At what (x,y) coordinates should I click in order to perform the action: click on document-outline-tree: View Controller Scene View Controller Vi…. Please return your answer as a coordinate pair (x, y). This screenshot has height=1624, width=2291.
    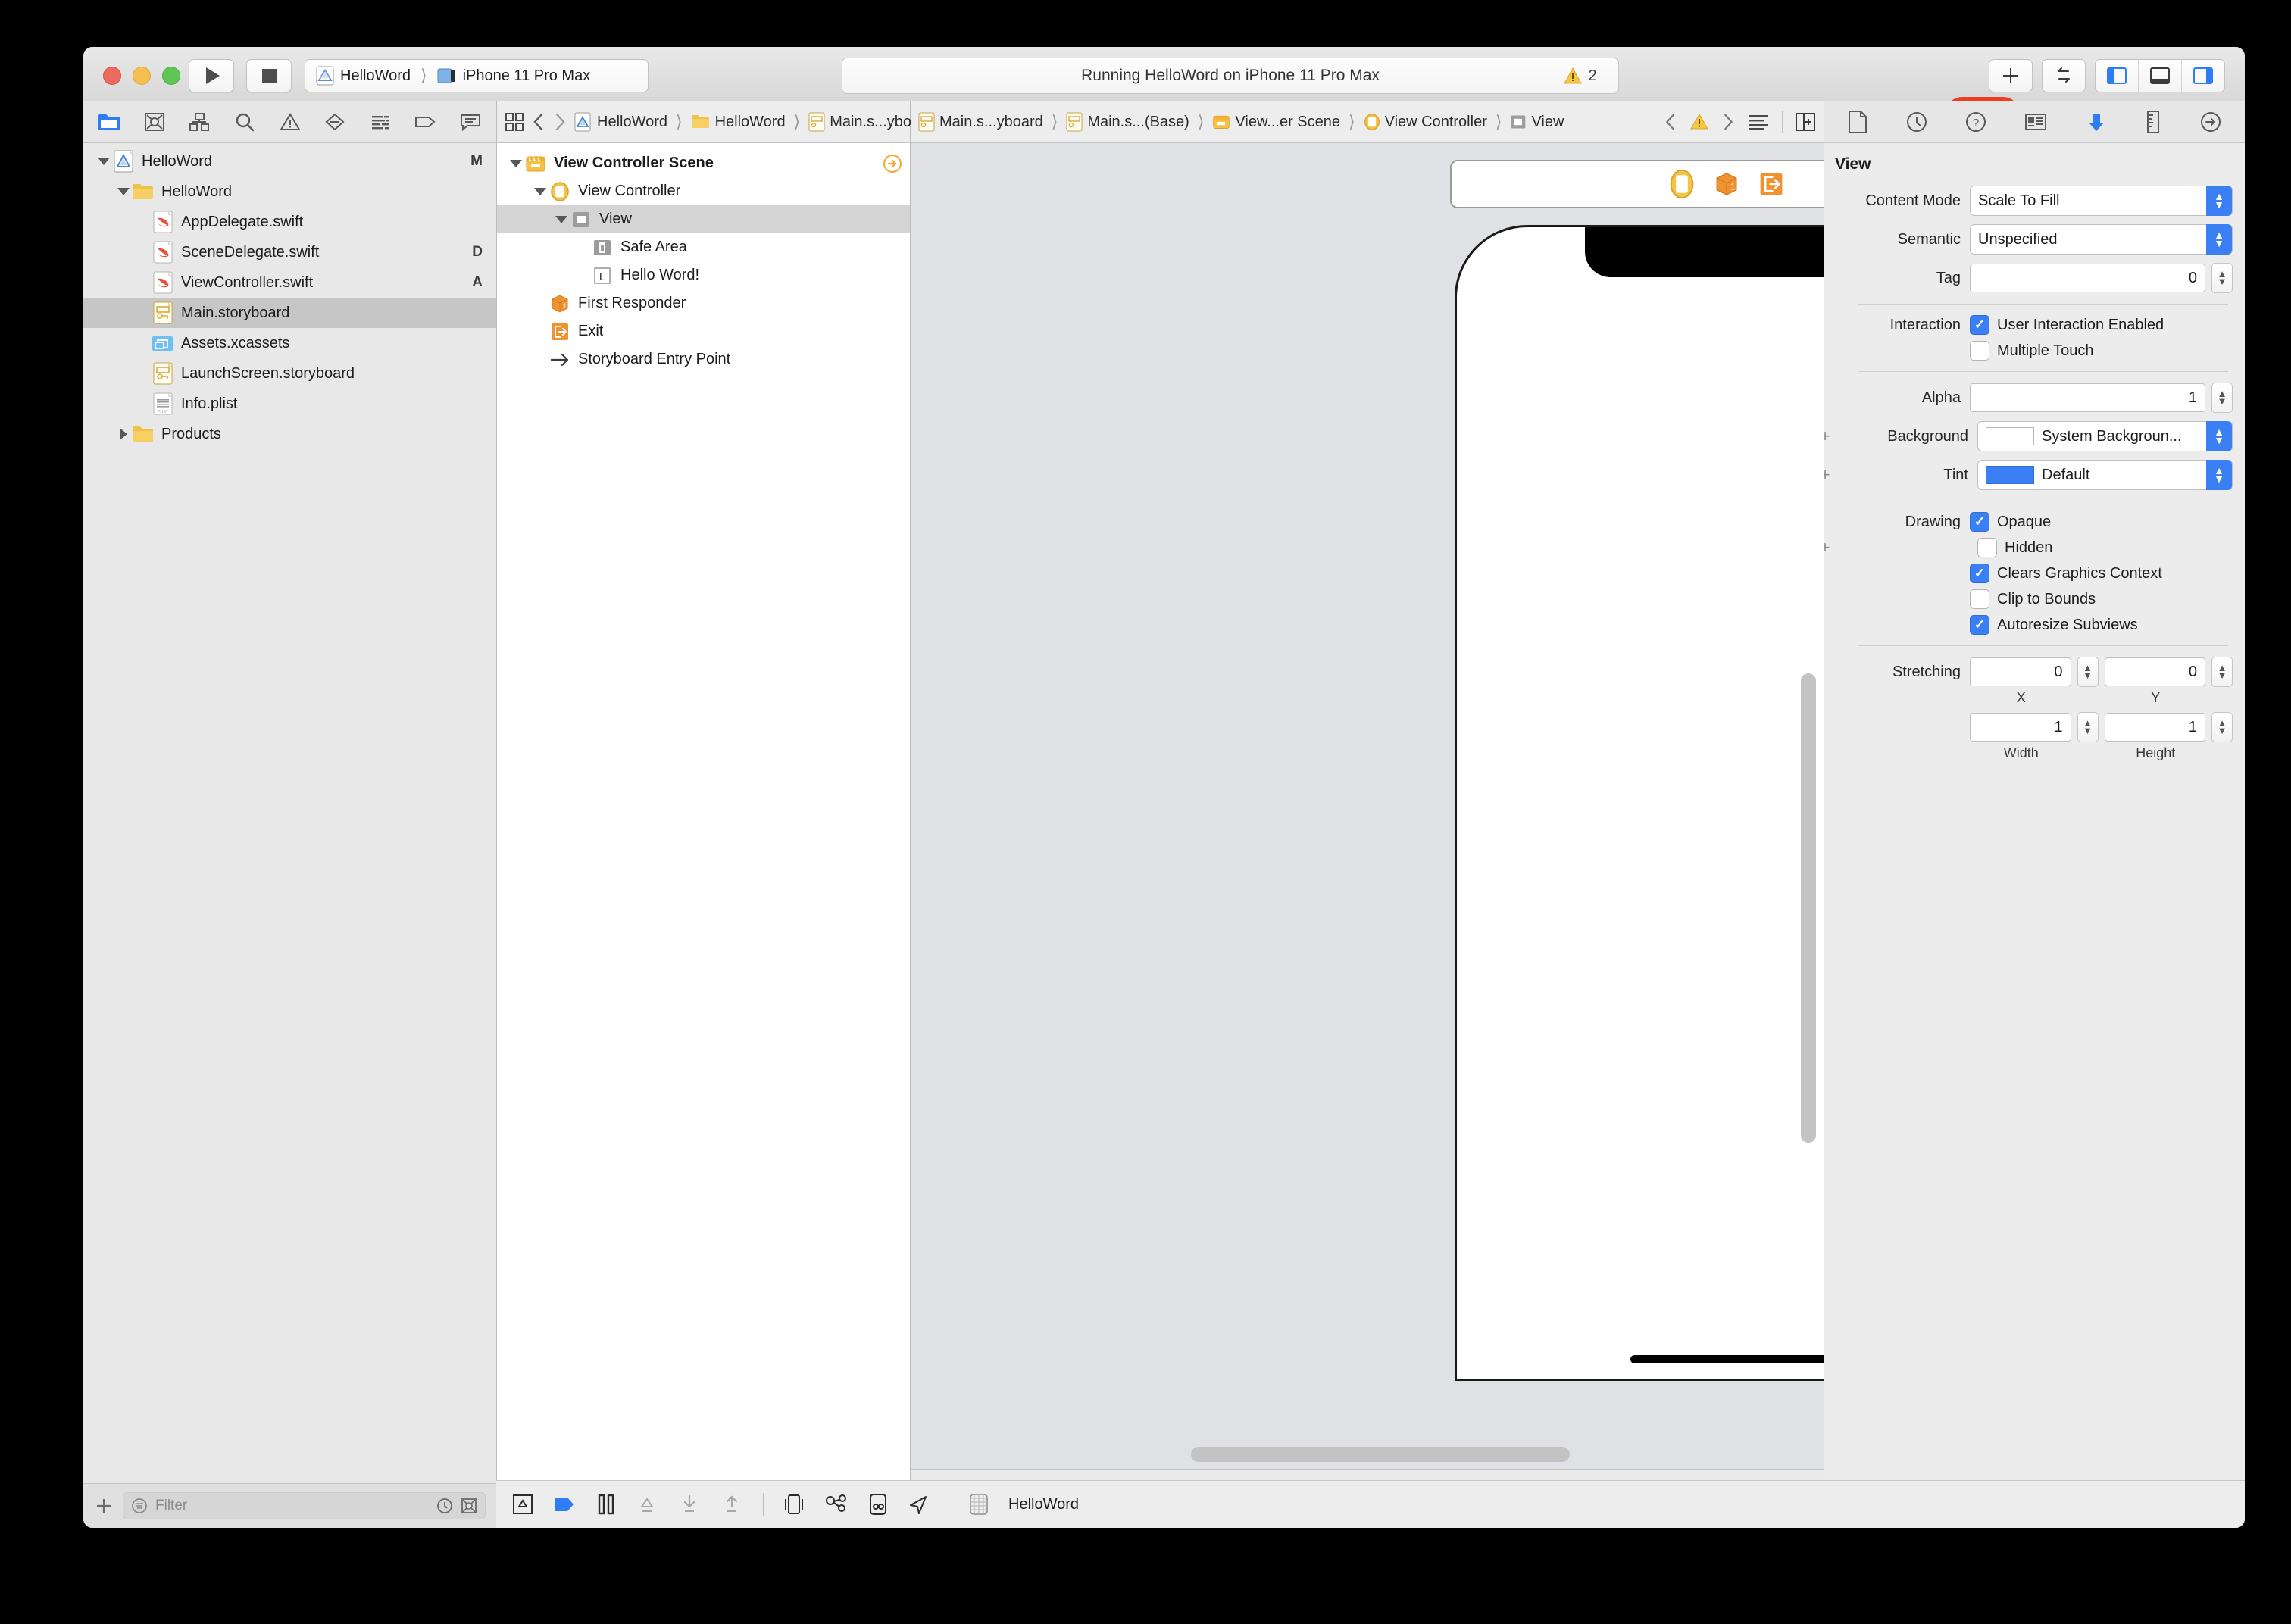
    Looking at the image, I should click on (703, 814).